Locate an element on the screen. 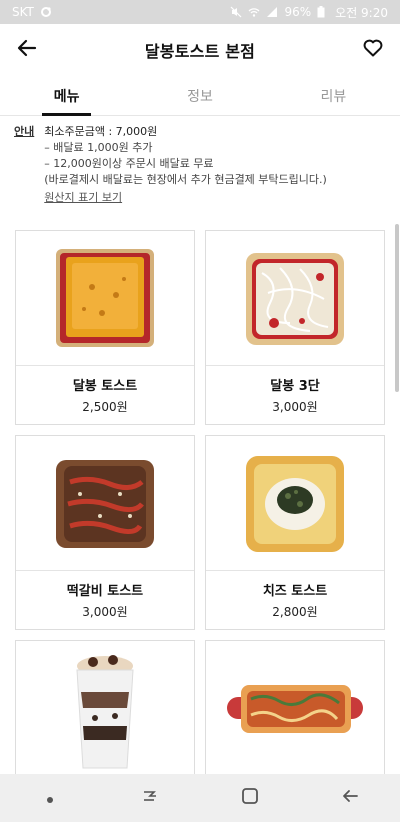 The height and width of the screenshot is (822, 400). min-order-text: 최소주문금액 : 7,000원 is located at coordinates (101, 131).